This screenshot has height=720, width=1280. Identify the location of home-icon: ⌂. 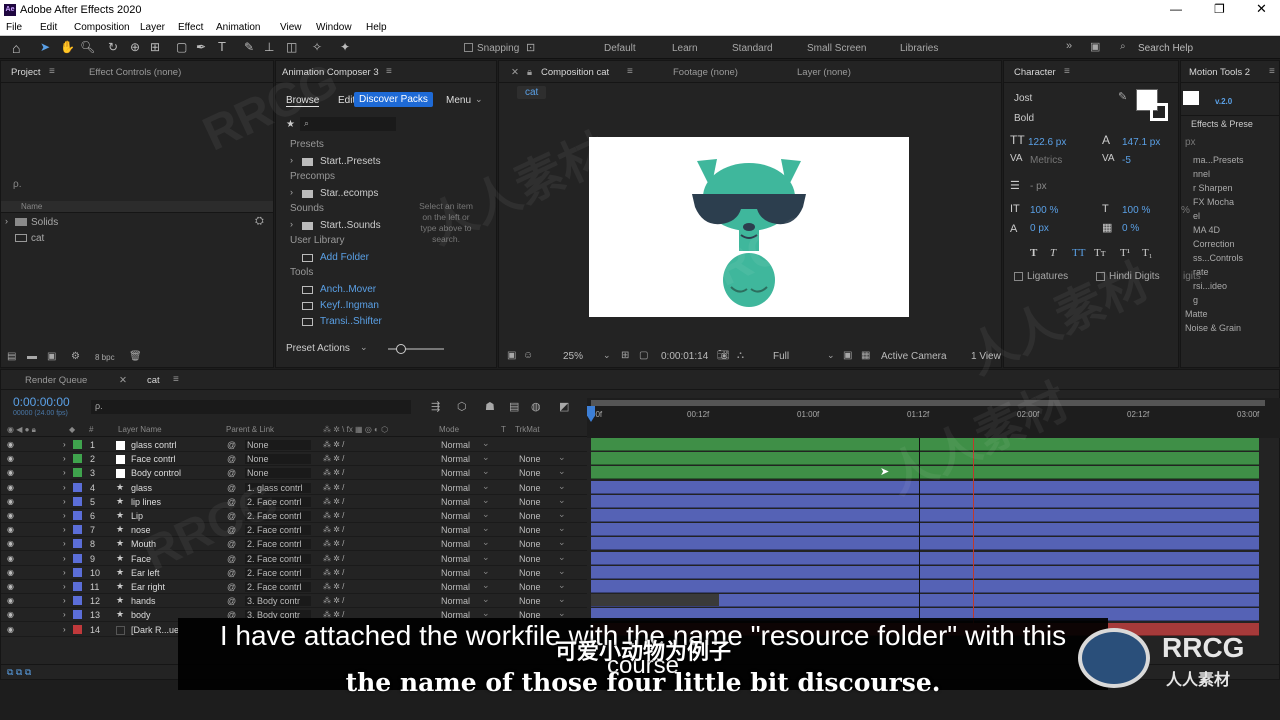
(16, 48).